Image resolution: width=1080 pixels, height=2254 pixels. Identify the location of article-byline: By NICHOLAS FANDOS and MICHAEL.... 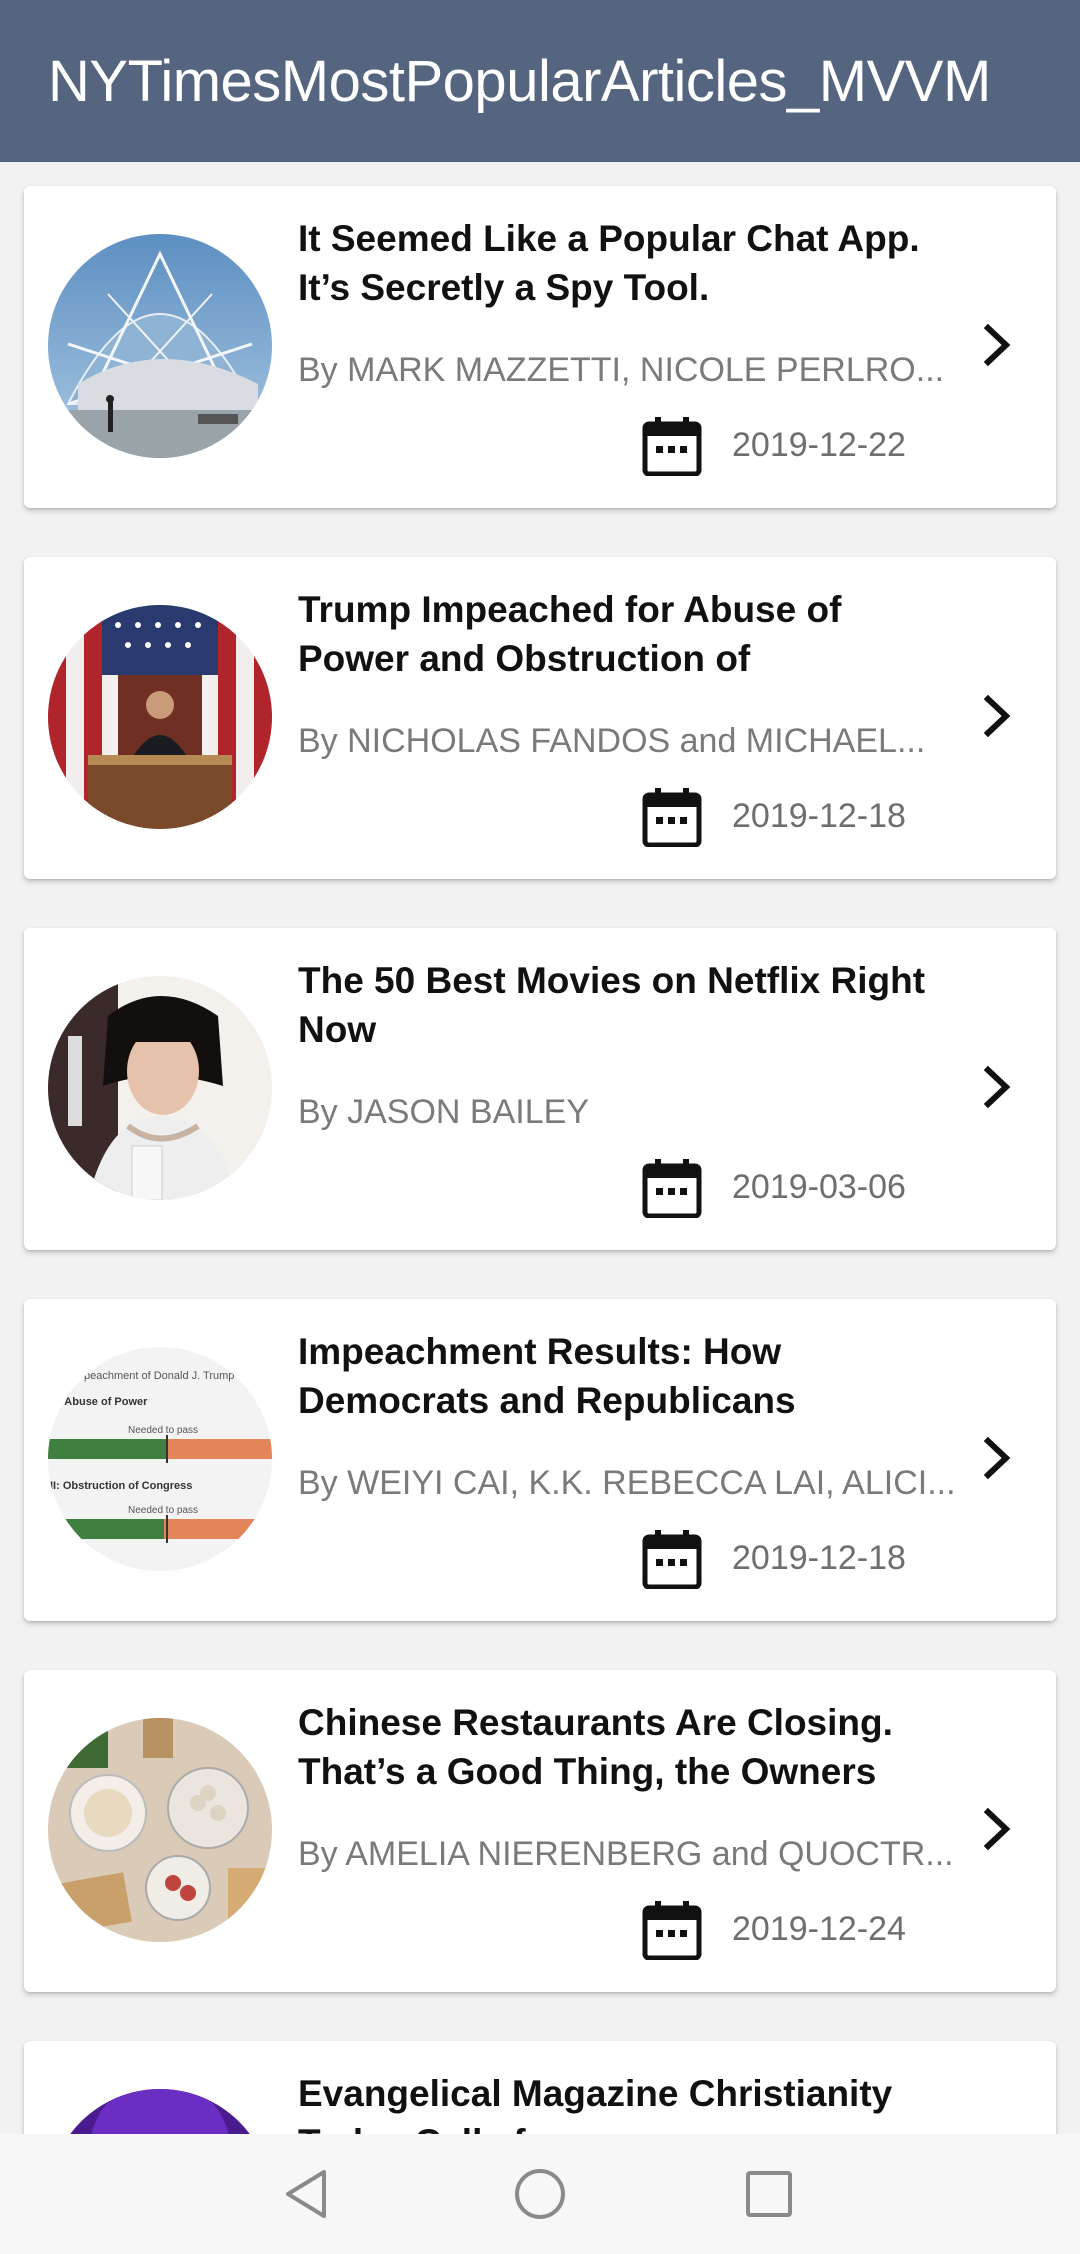
(612, 741).